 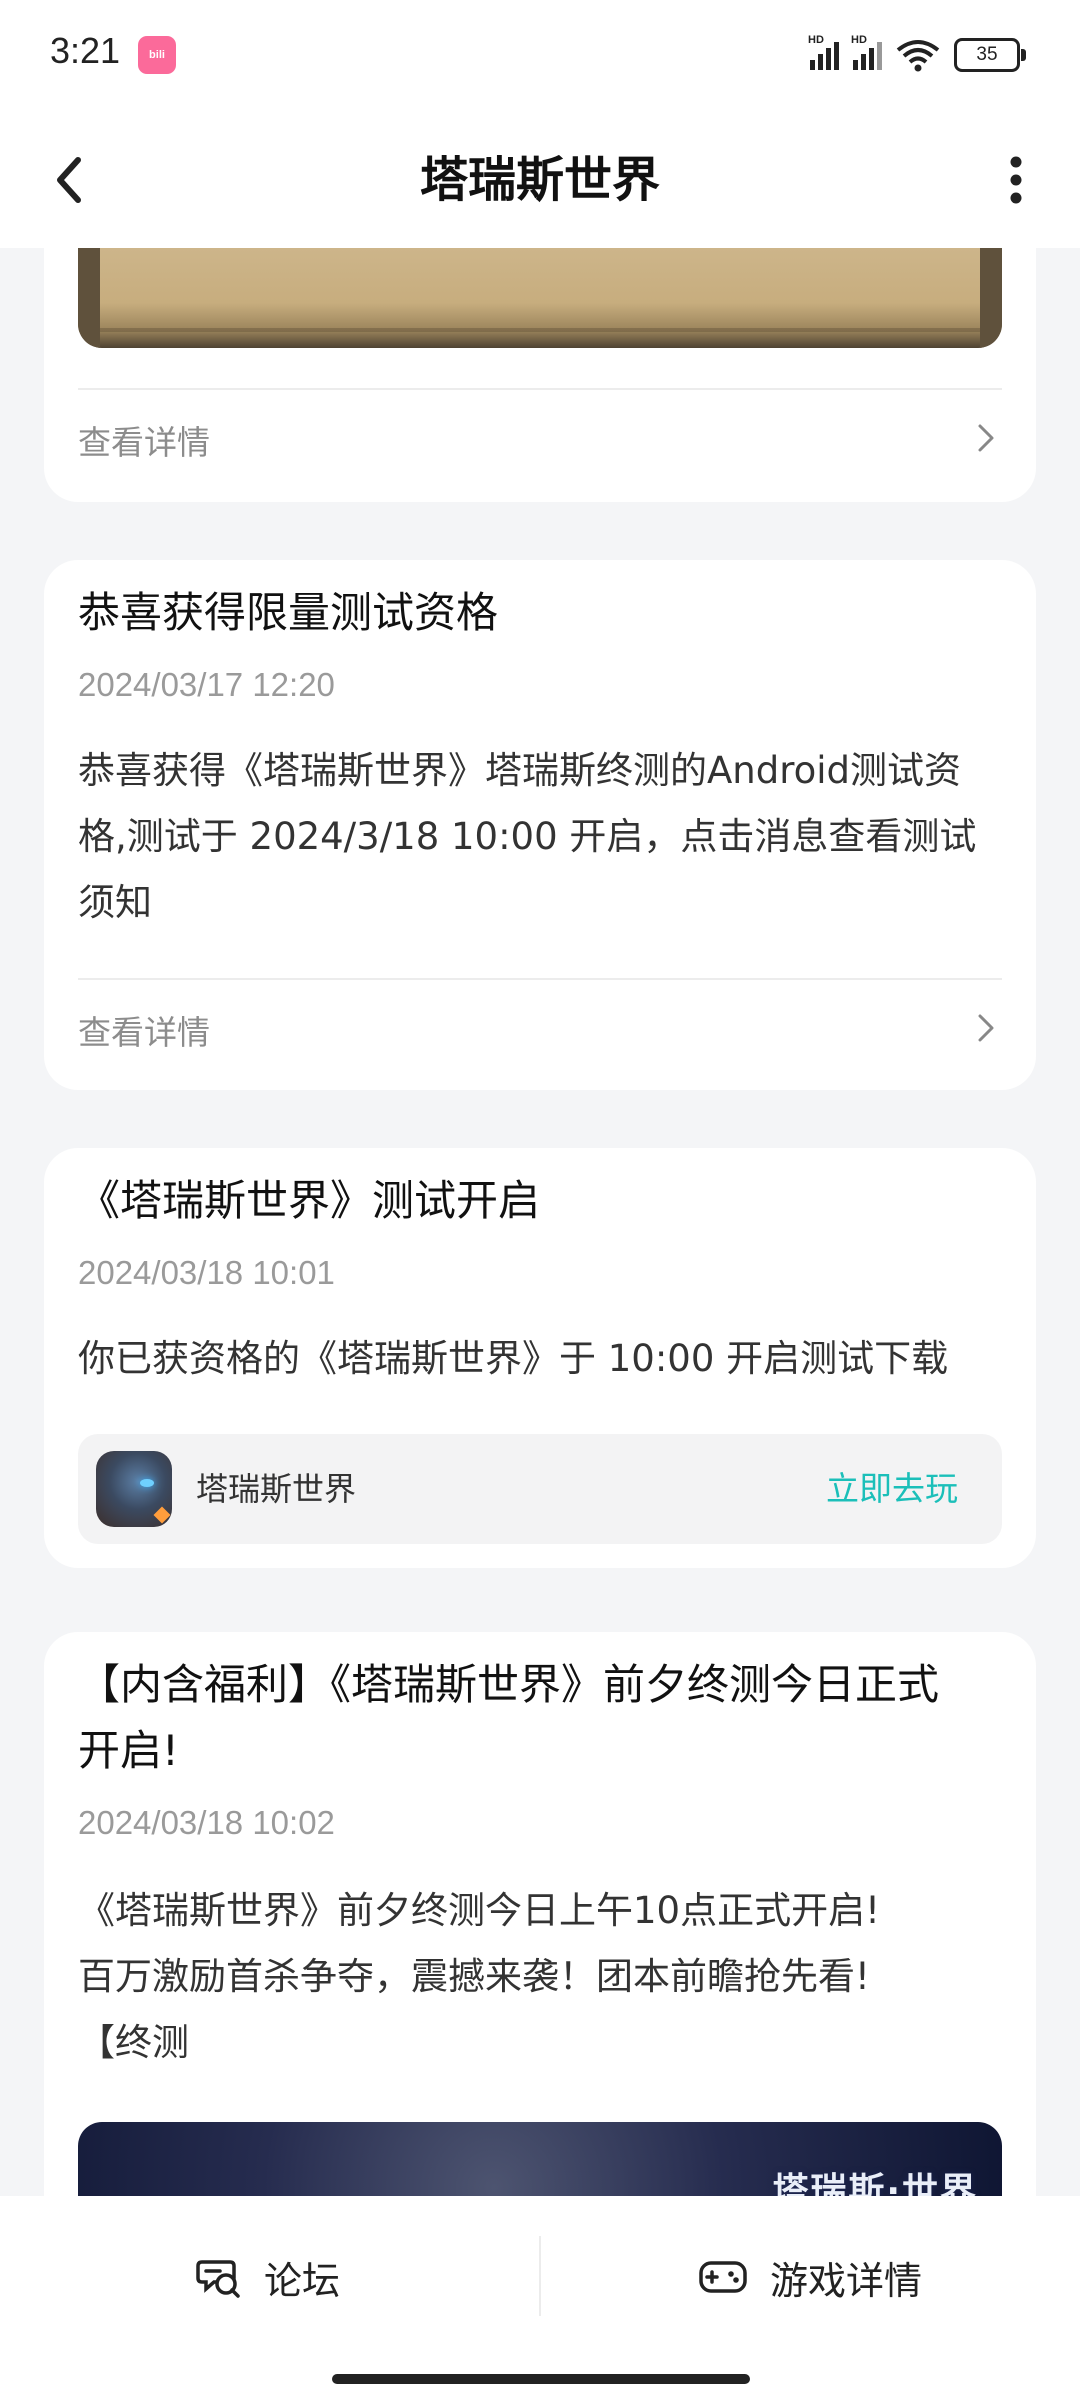 I want to click on game-entry: 塔瑞斯世界 立即去玩, so click(x=540, y=1489).